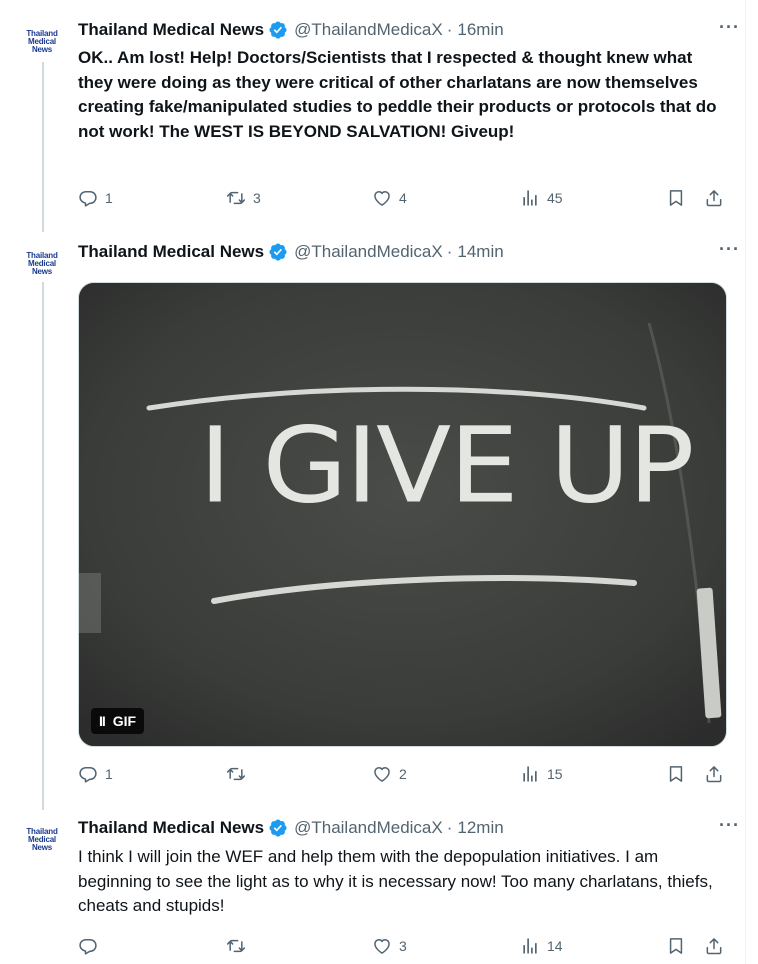  I want to click on like-button: 2, so click(389, 774).